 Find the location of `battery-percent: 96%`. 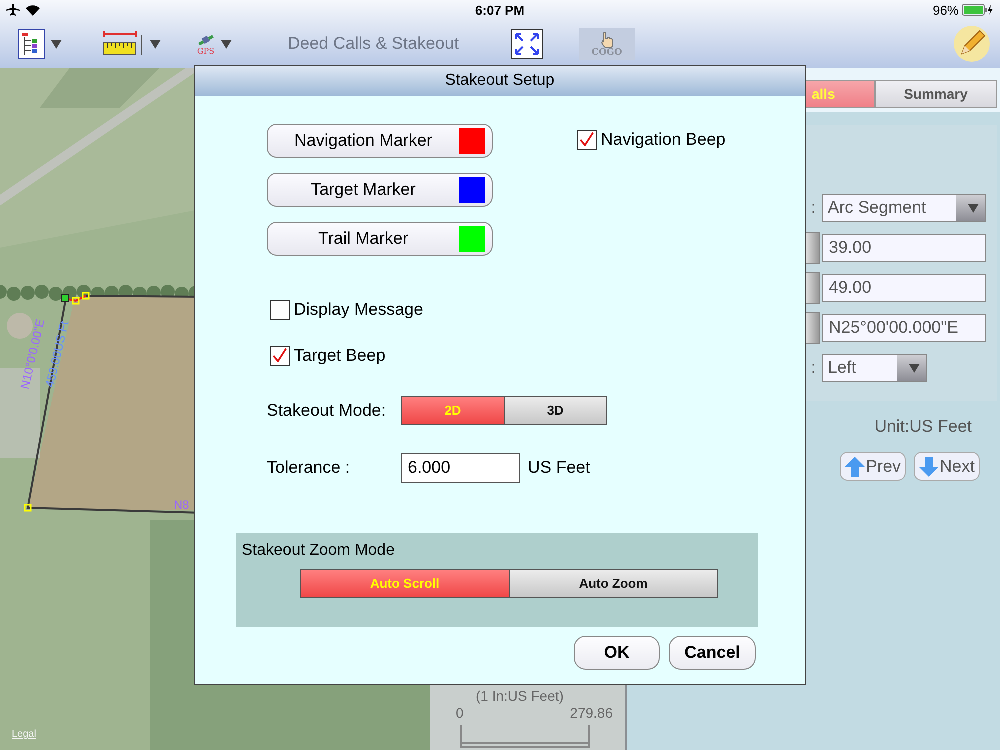

battery-percent: 96% is located at coordinates (945, 10).